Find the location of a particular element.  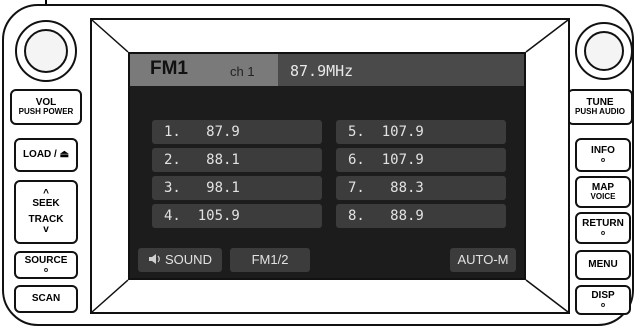

disp-label: DISP is located at coordinates (603, 296).